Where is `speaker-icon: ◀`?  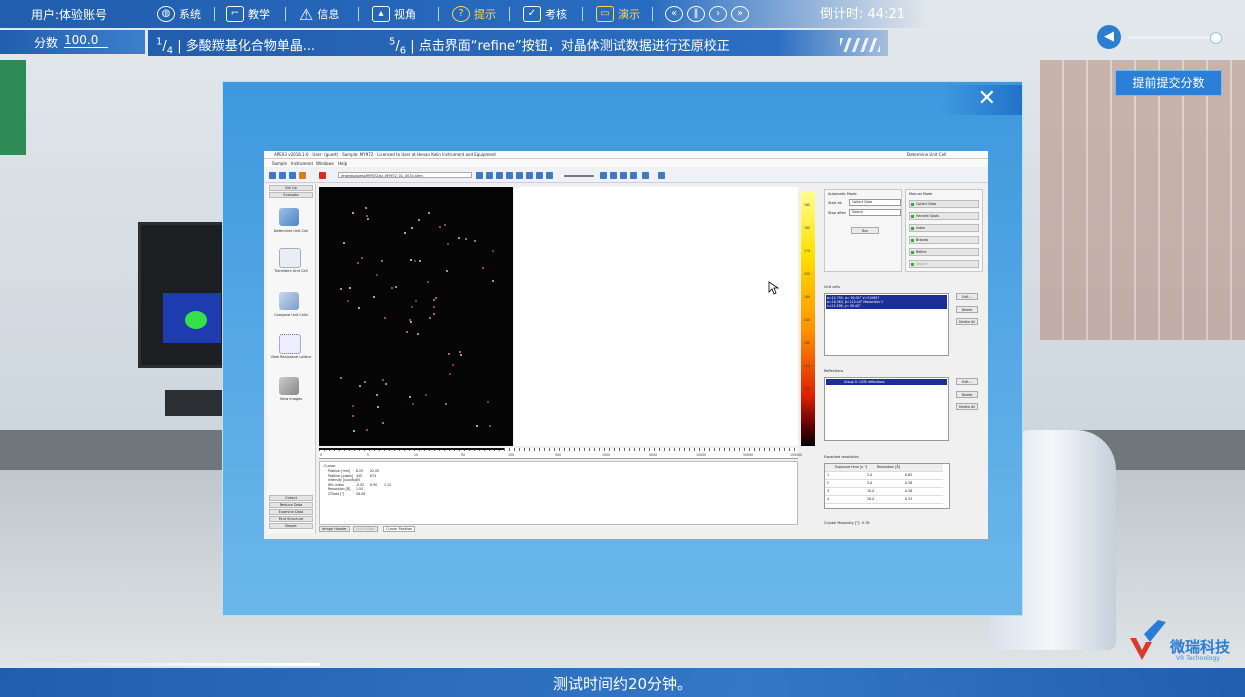 speaker-icon: ◀ is located at coordinates (1109, 37).